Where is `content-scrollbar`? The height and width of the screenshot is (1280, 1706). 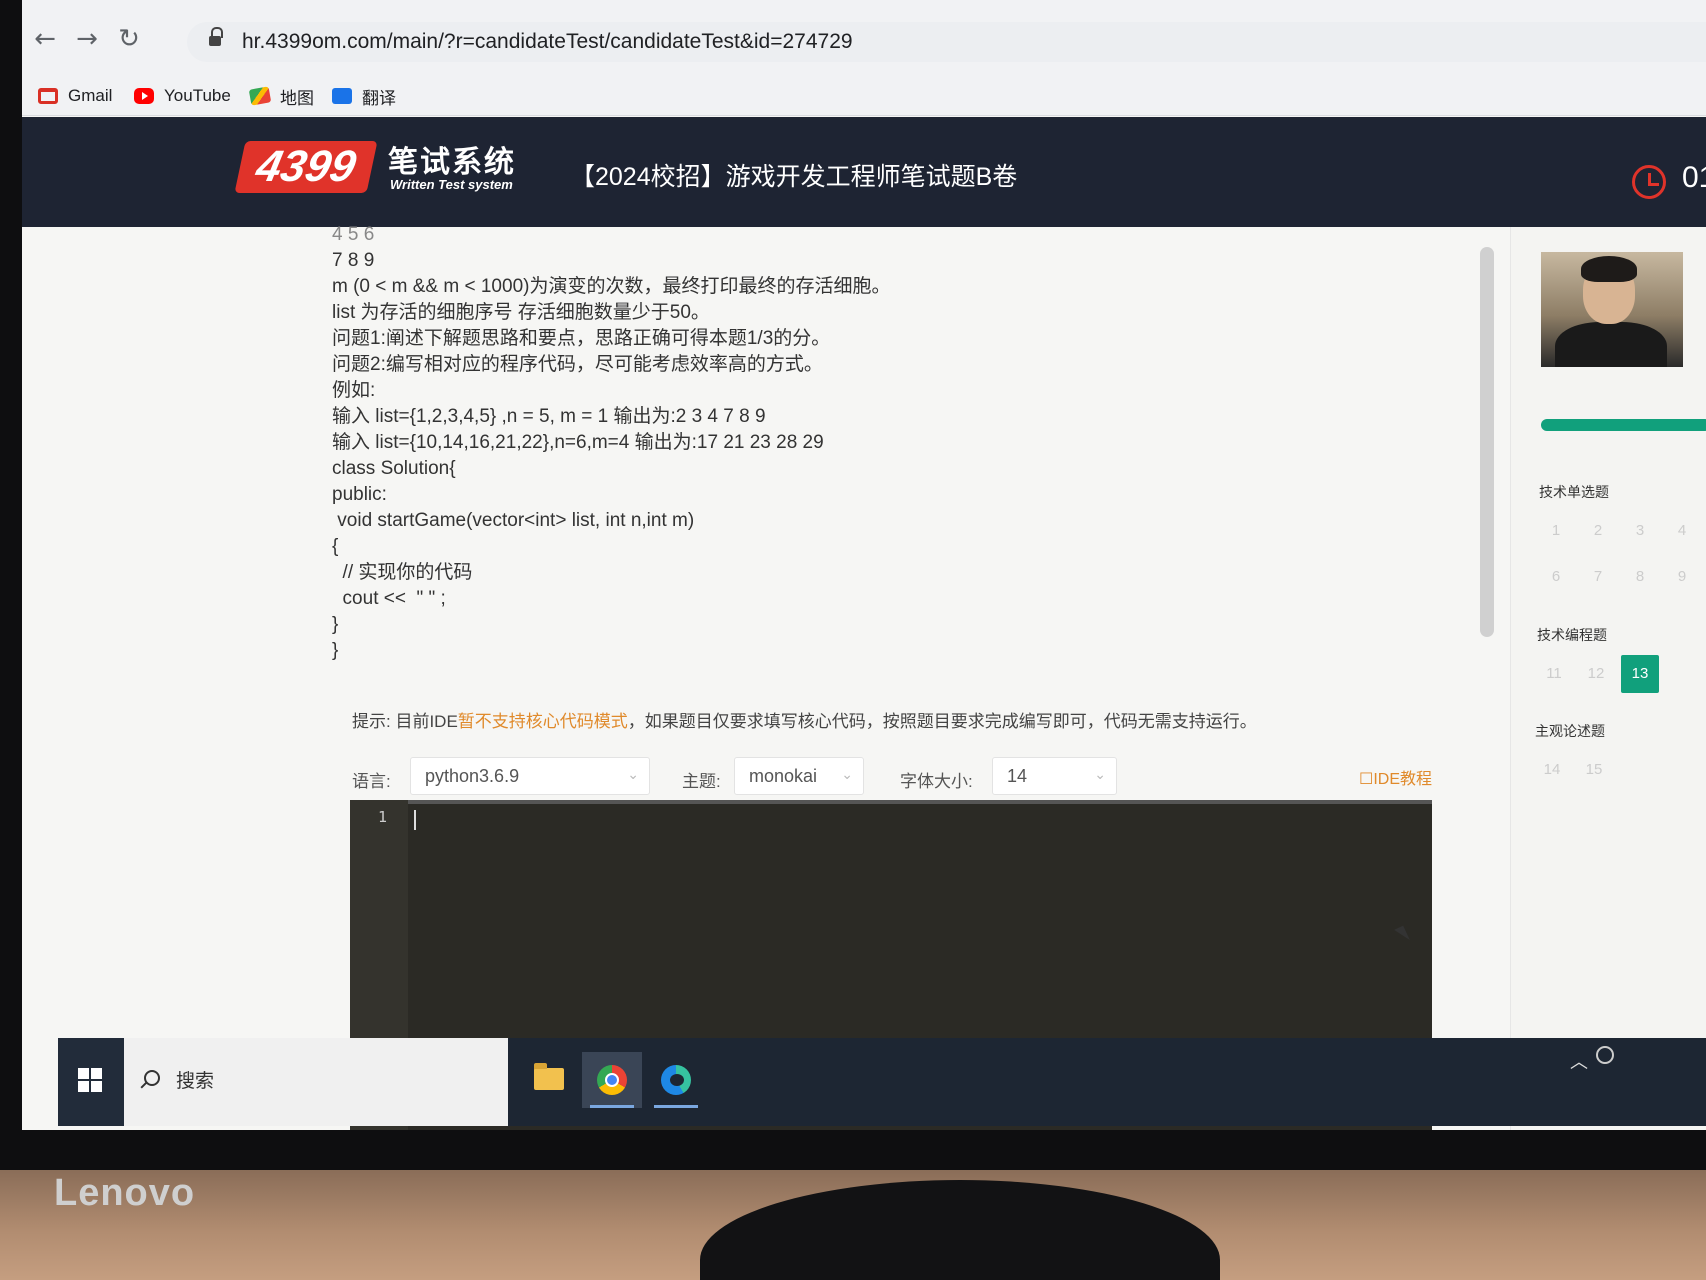
content-scrollbar is located at coordinates (1487, 442).